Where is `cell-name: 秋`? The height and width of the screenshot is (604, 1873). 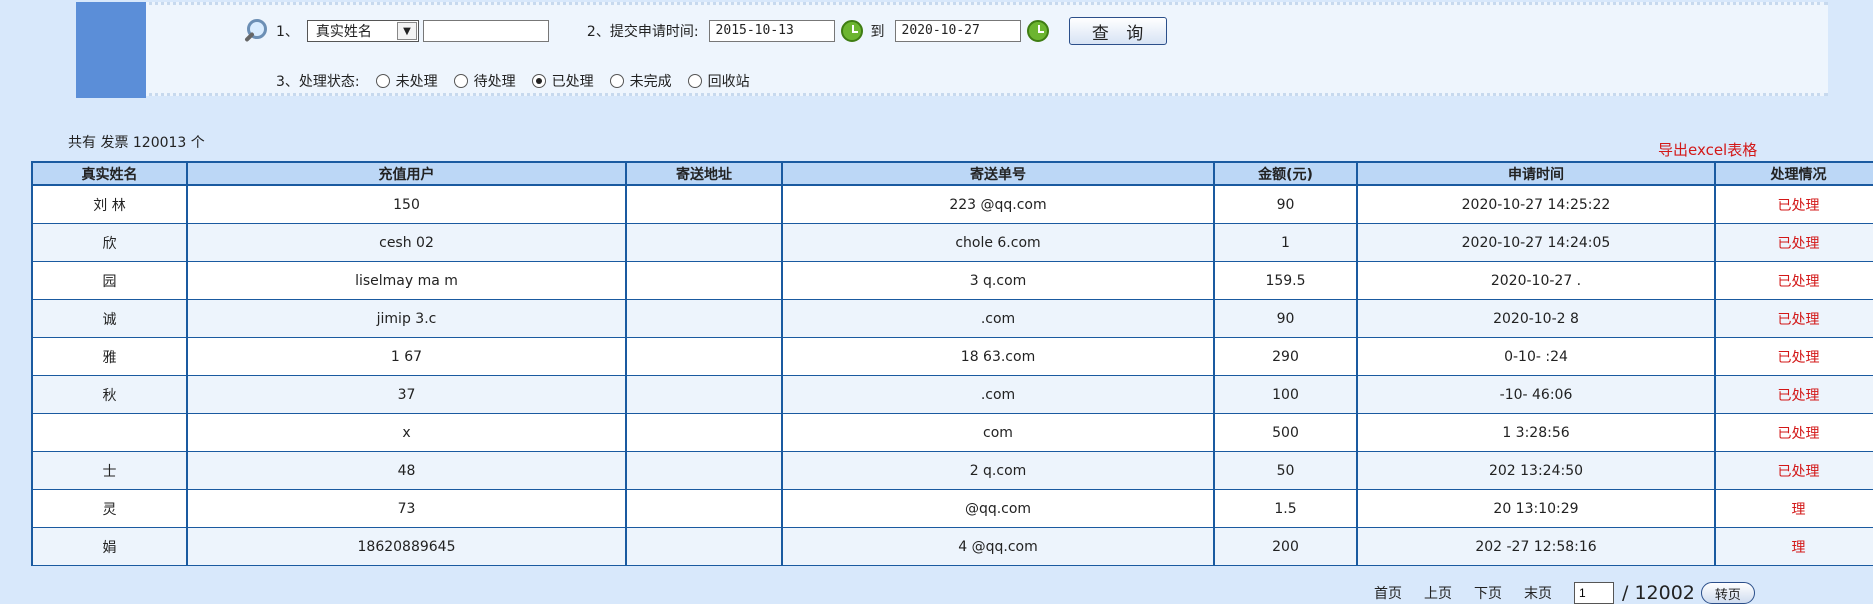
cell-name: 秋 is located at coordinates (109, 394).